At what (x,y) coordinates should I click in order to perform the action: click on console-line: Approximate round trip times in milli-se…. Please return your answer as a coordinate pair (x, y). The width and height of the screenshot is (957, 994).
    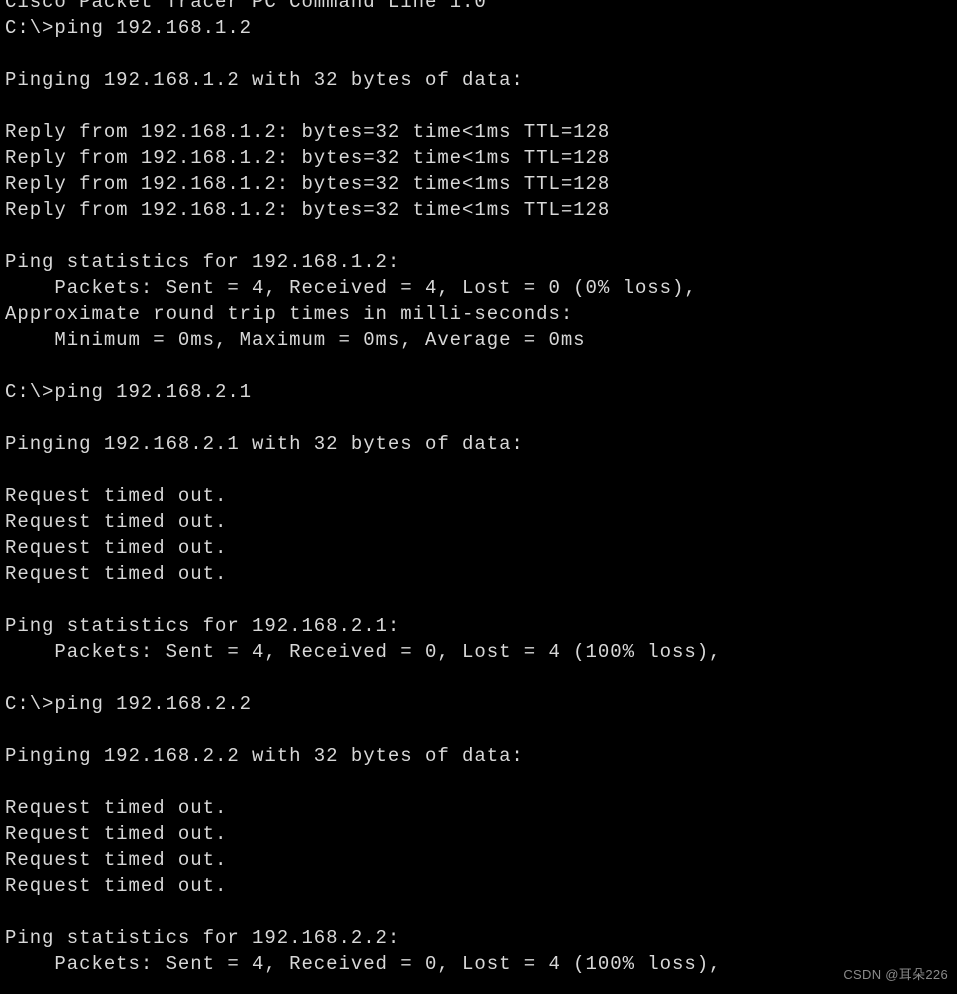
    Looking at the image, I should click on (289, 314).